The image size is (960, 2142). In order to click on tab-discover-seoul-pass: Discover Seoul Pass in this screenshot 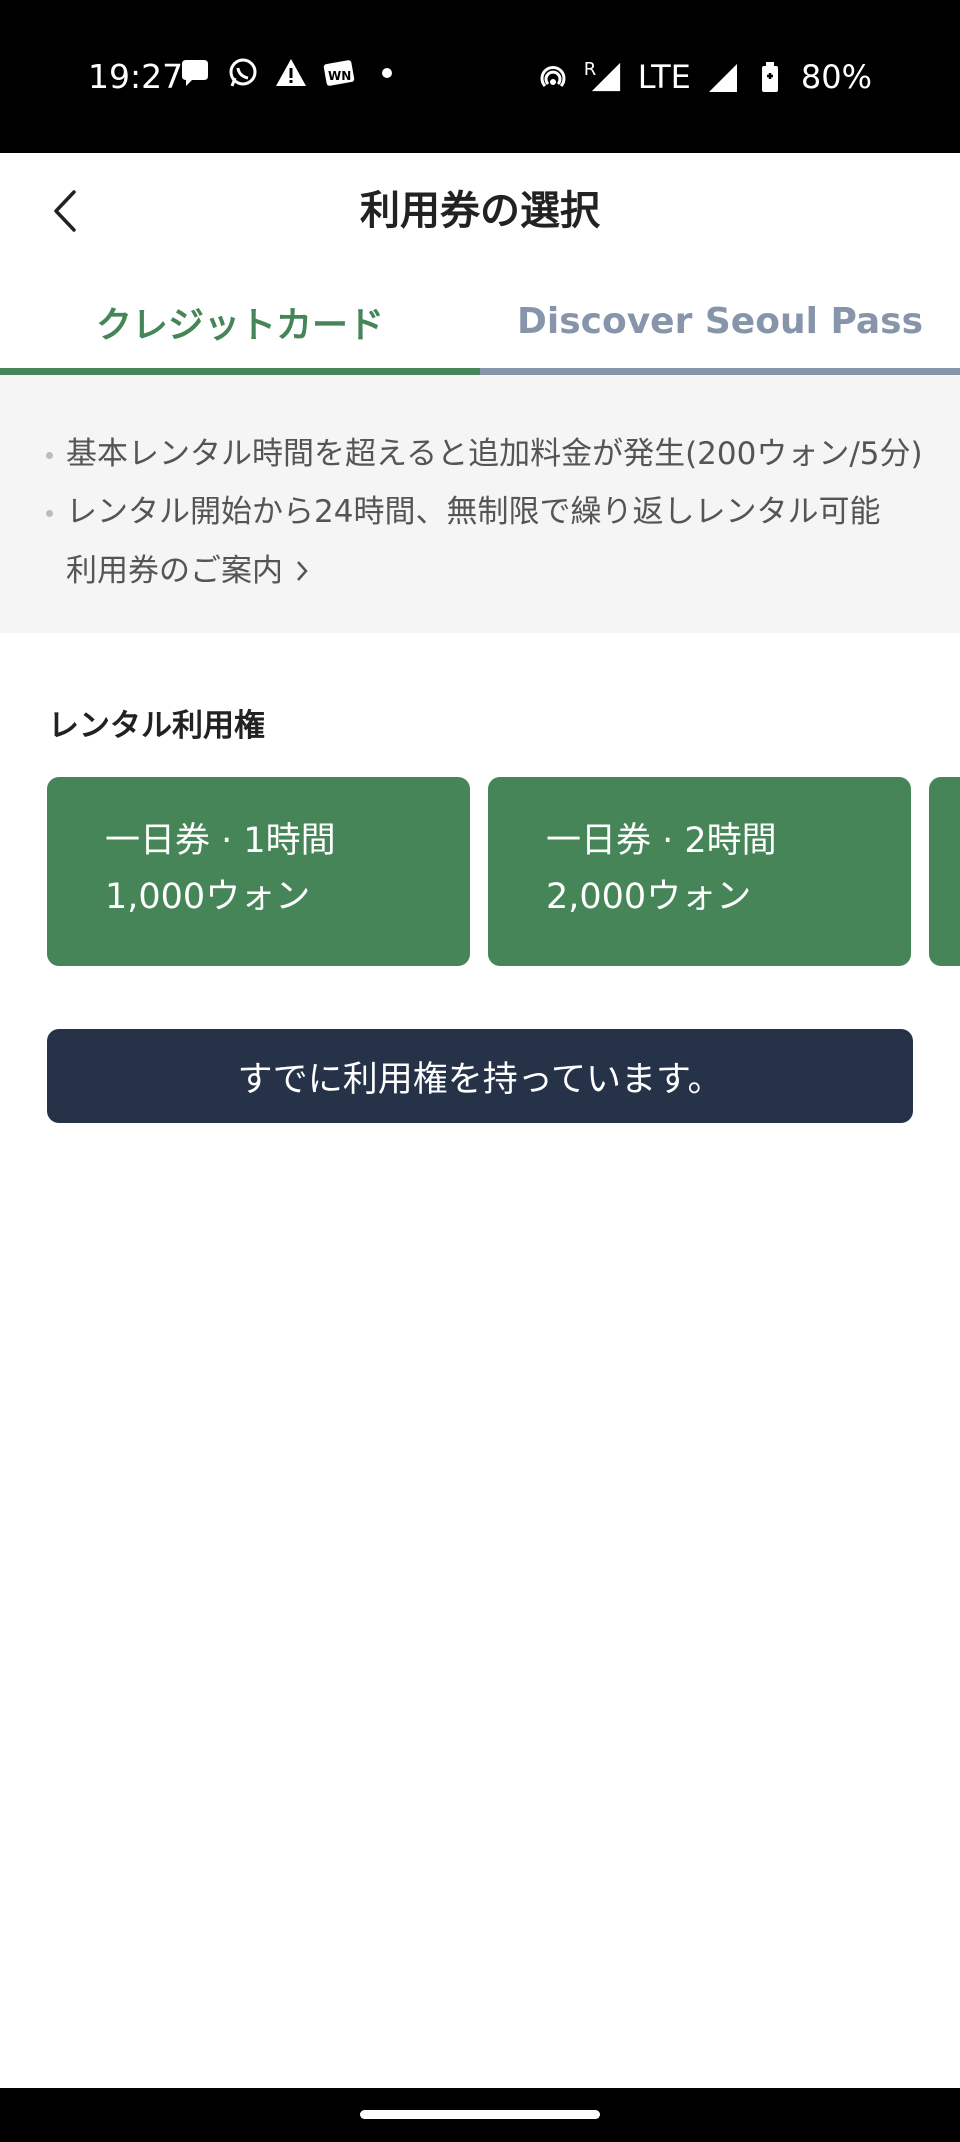, I will do `click(720, 321)`.